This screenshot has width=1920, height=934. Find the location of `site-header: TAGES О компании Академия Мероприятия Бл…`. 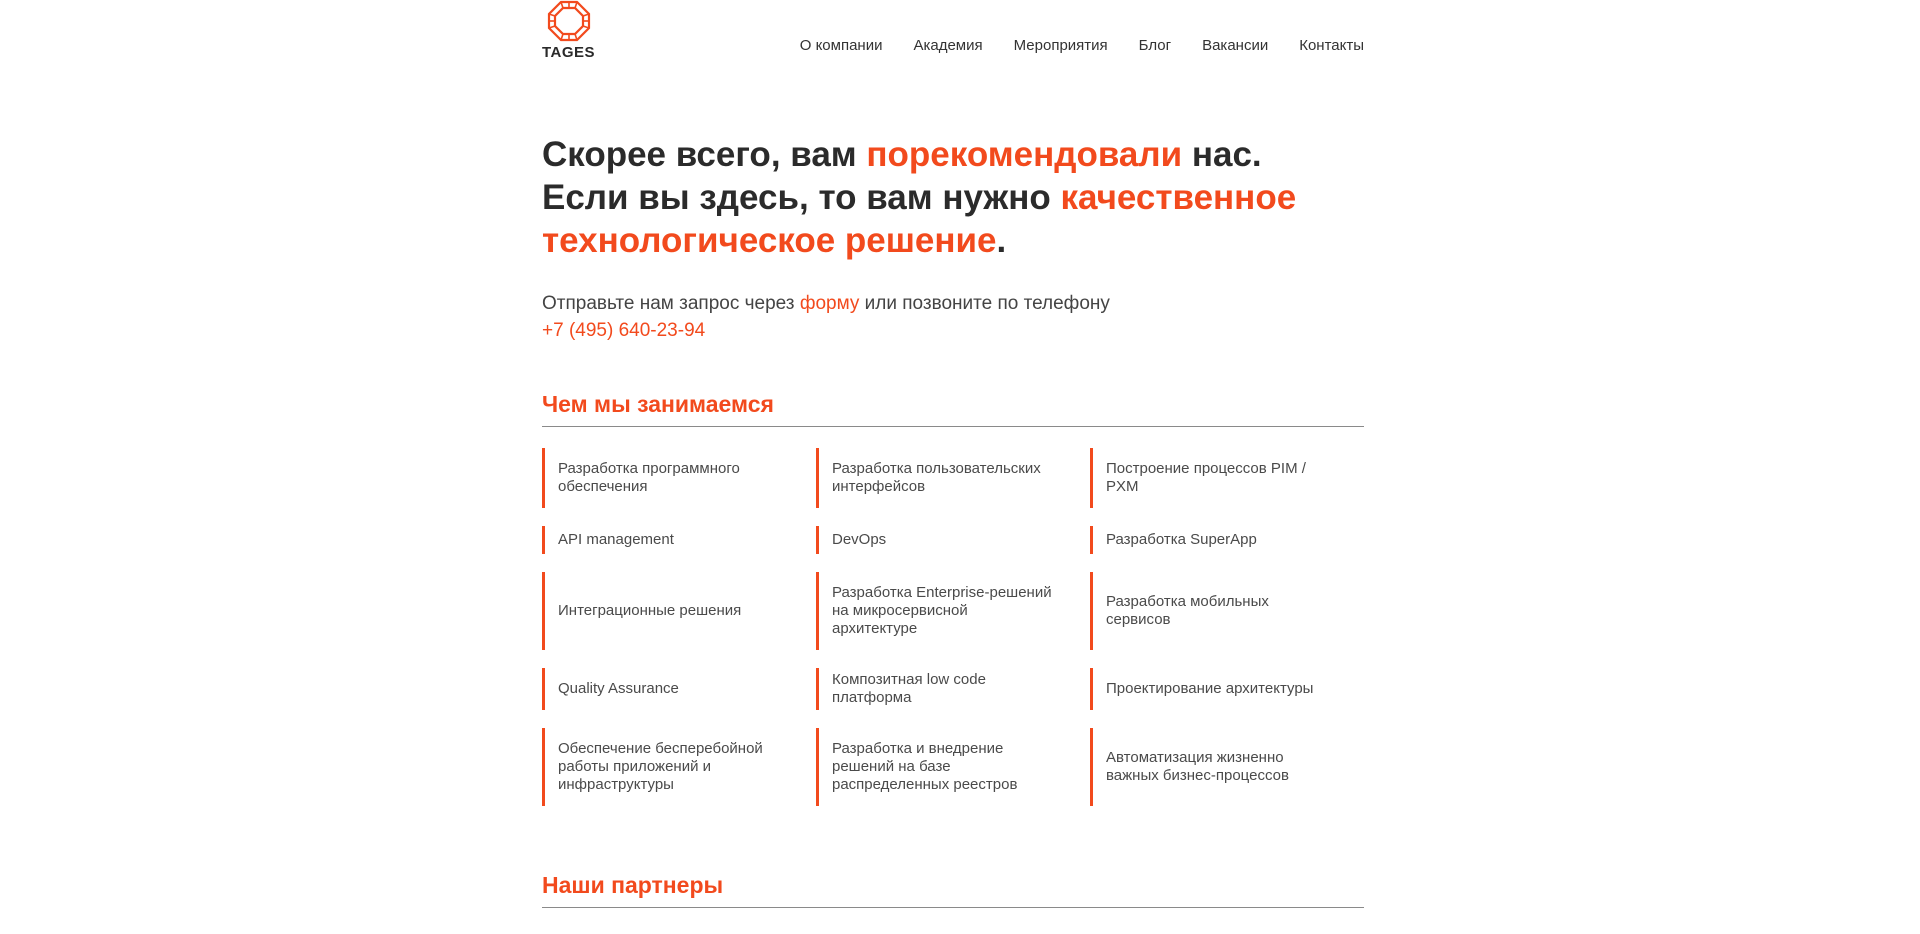

site-header: TAGES О компании Академия Мероприятия Бл… is located at coordinates (953, 35).